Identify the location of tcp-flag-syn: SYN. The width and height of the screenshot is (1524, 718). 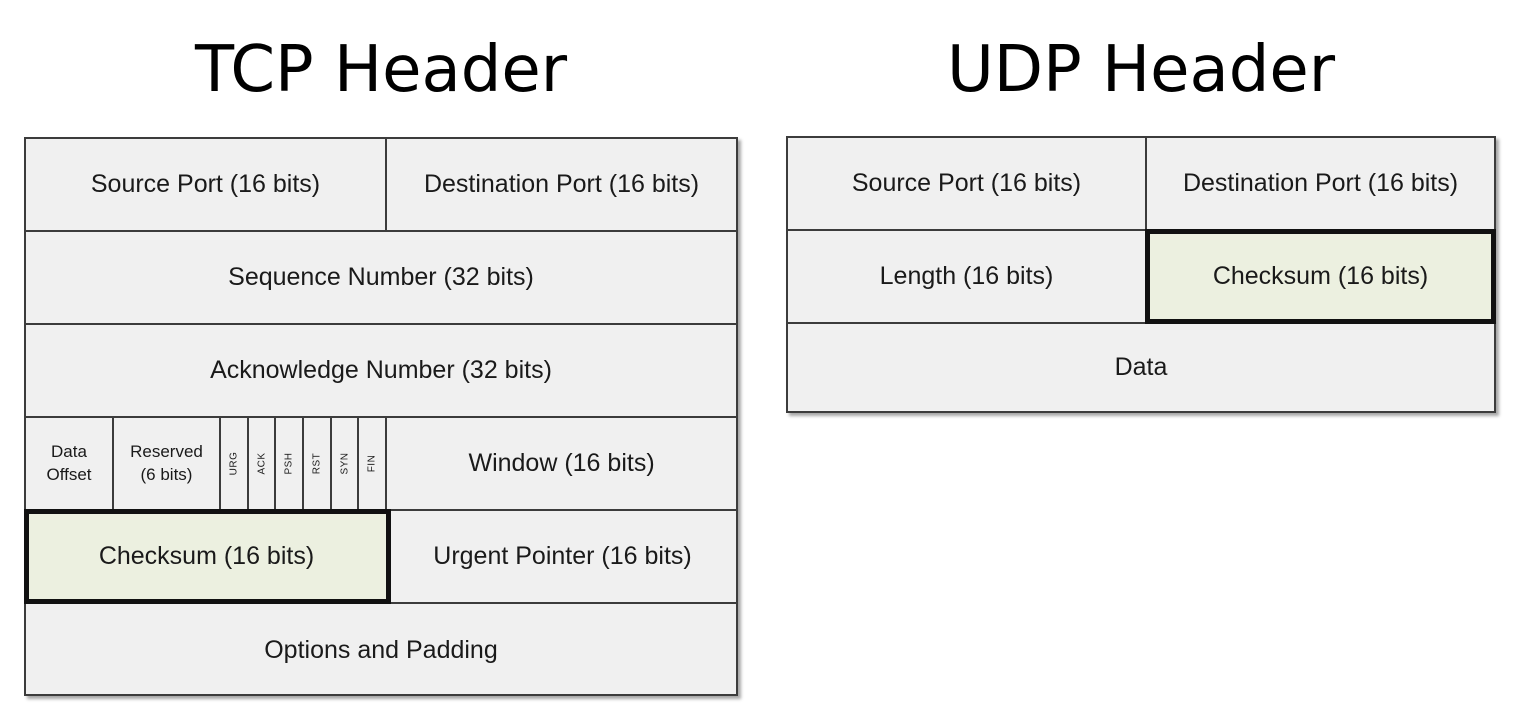
(346, 463).